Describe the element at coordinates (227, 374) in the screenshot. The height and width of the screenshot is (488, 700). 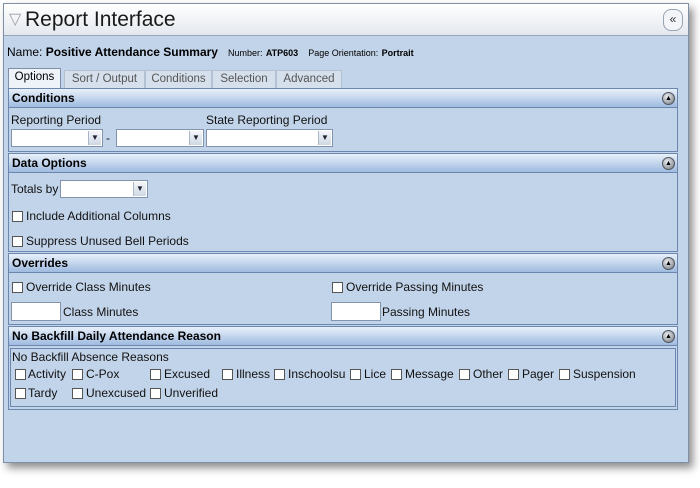
I see `reason-illness-checkbox` at that location.